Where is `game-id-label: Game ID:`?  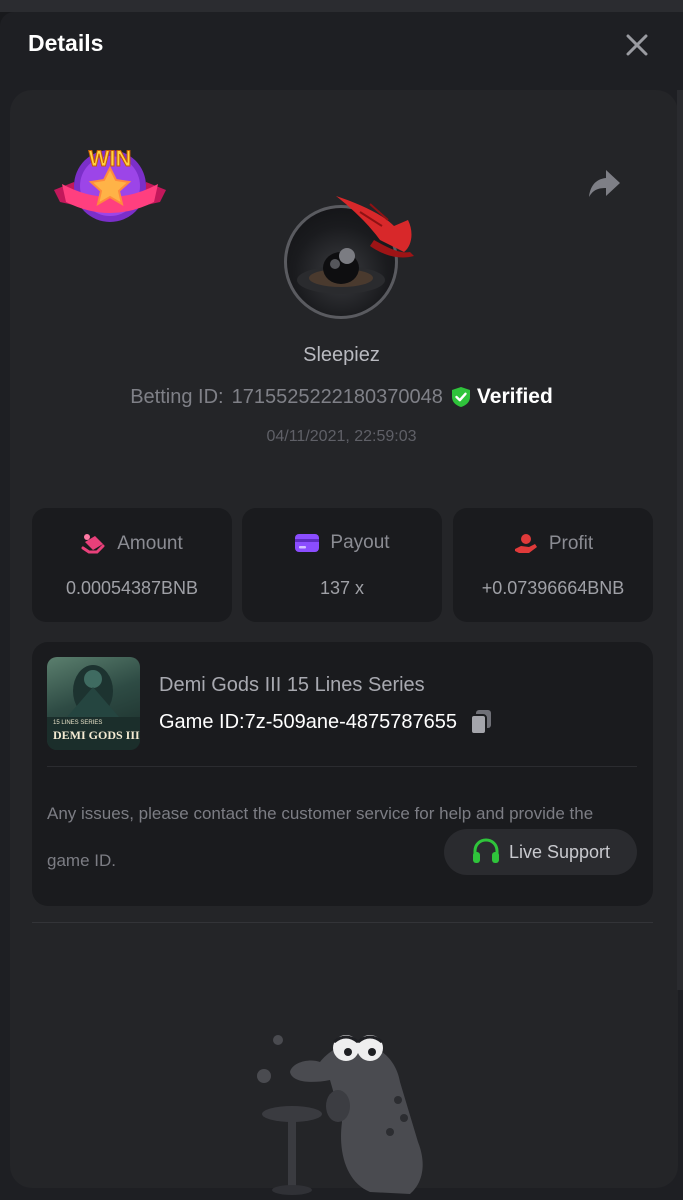
game-id-label: Game ID: is located at coordinates (202, 721).